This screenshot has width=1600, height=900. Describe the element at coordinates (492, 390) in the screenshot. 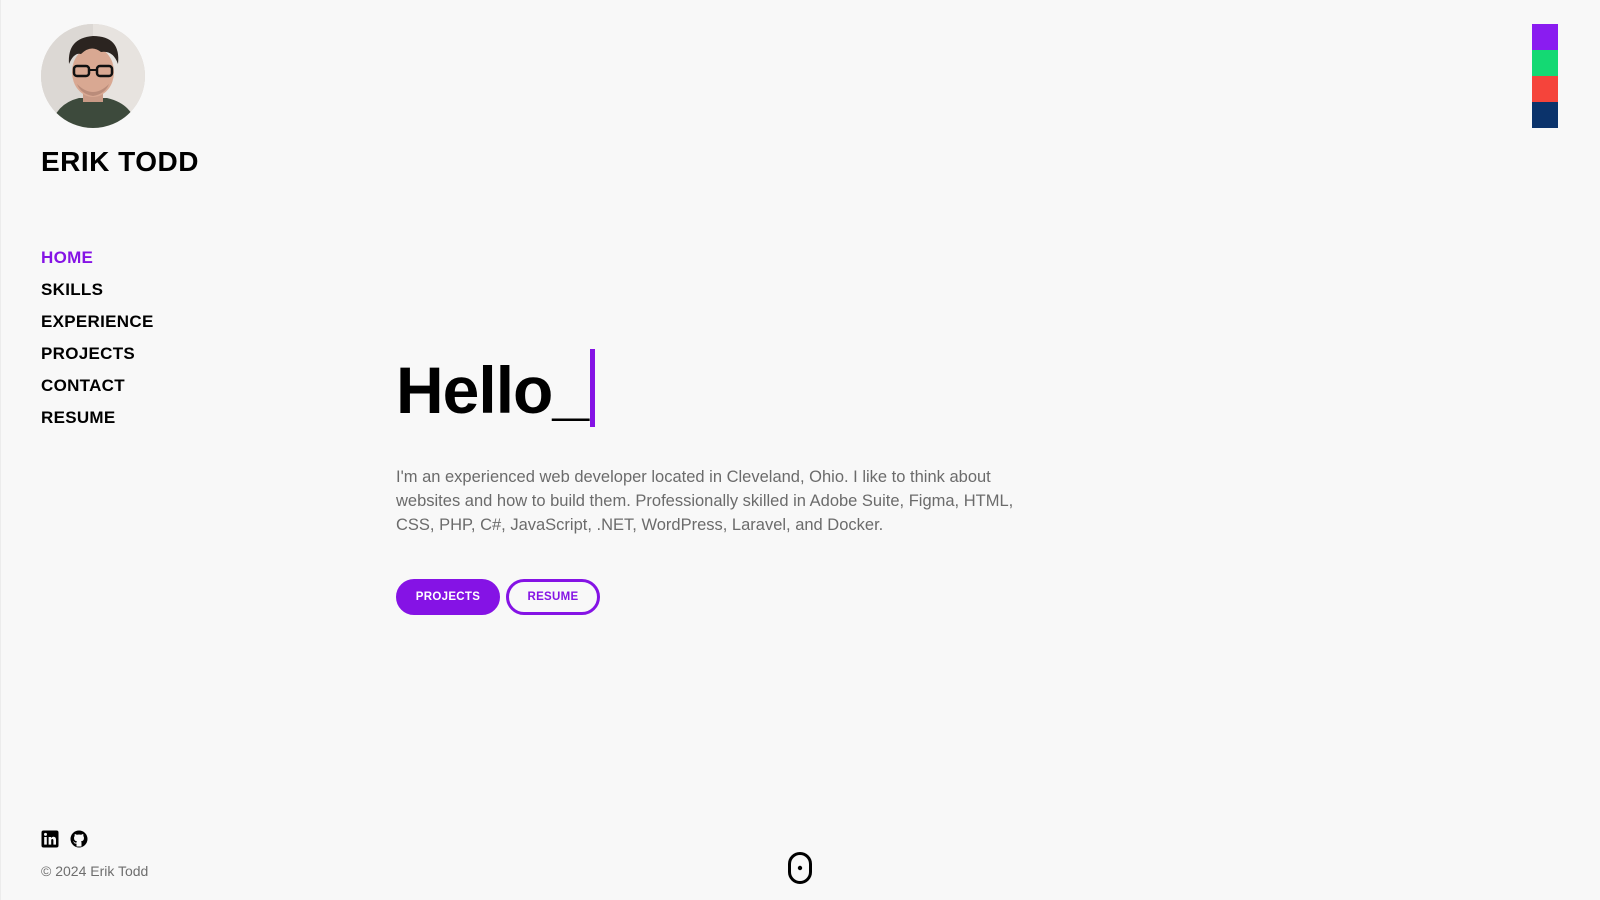

I see `hero-greeting: Hello_` at that location.